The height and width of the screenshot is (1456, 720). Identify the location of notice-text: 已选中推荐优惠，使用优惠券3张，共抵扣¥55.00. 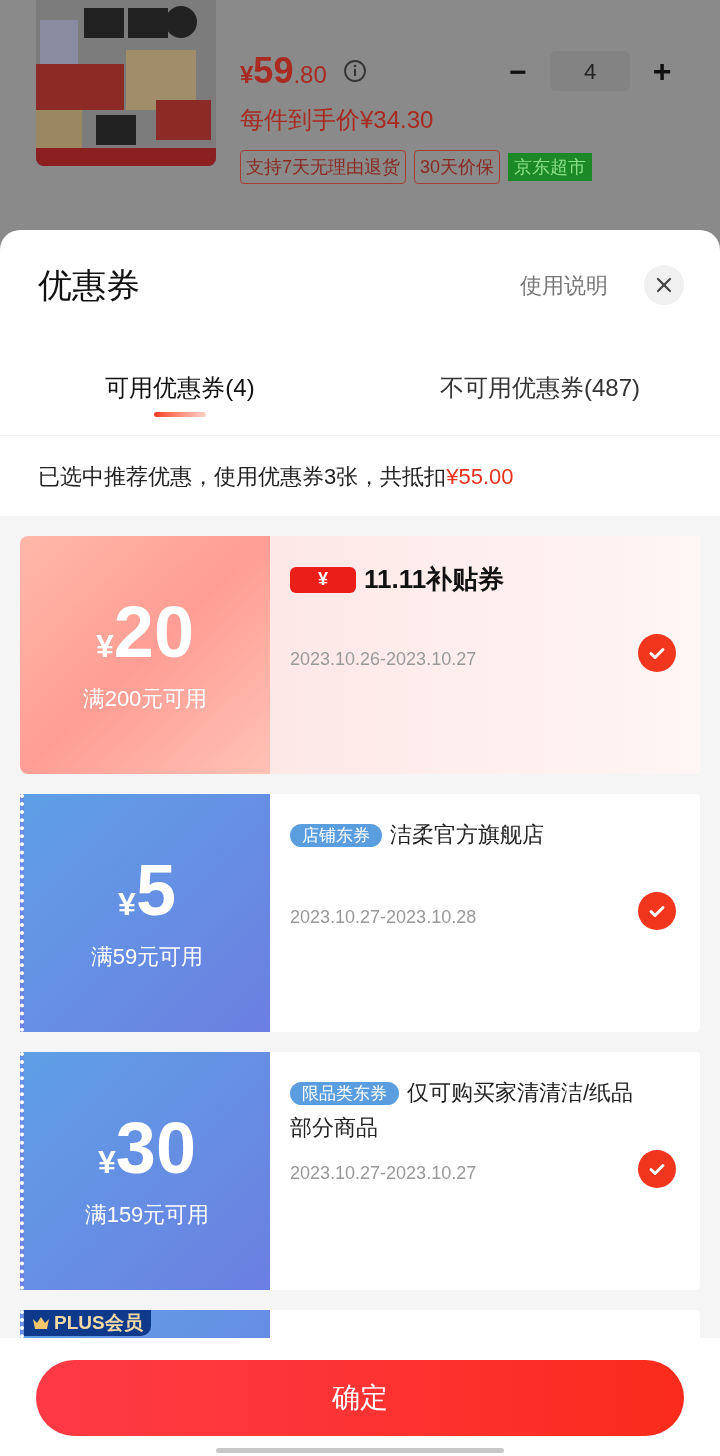
(276, 476).